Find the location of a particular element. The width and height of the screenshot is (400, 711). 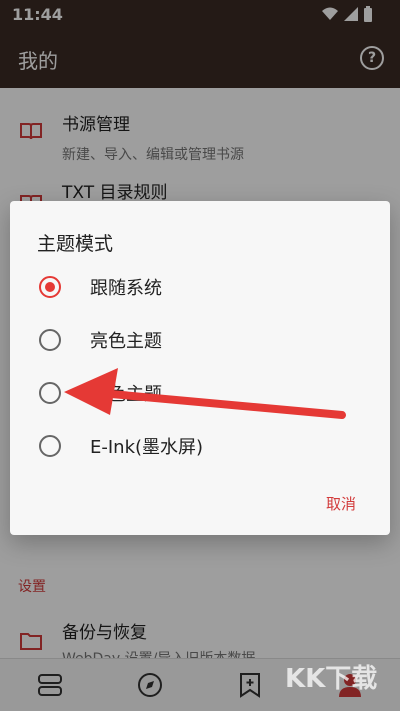

option-eink: E-Ink(墨水屏) is located at coordinates (200, 446).